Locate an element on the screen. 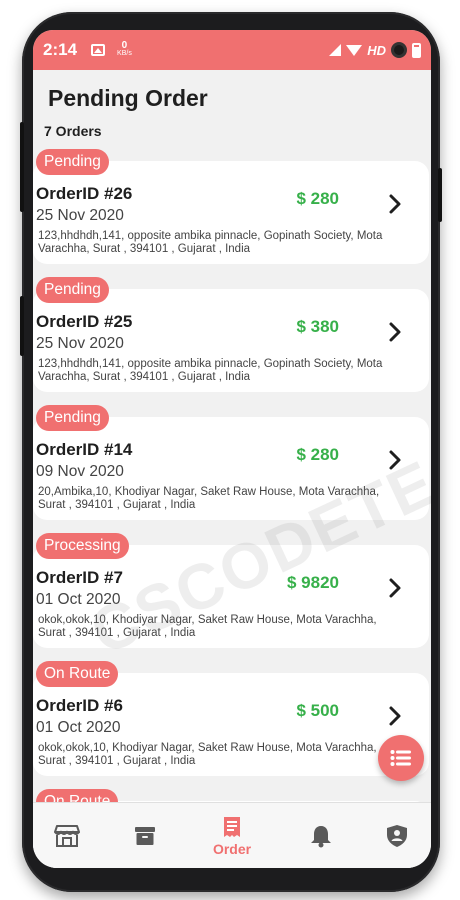 The image size is (460, 900). network-speed: 0 KB/s is located at coordinates (124, 49).